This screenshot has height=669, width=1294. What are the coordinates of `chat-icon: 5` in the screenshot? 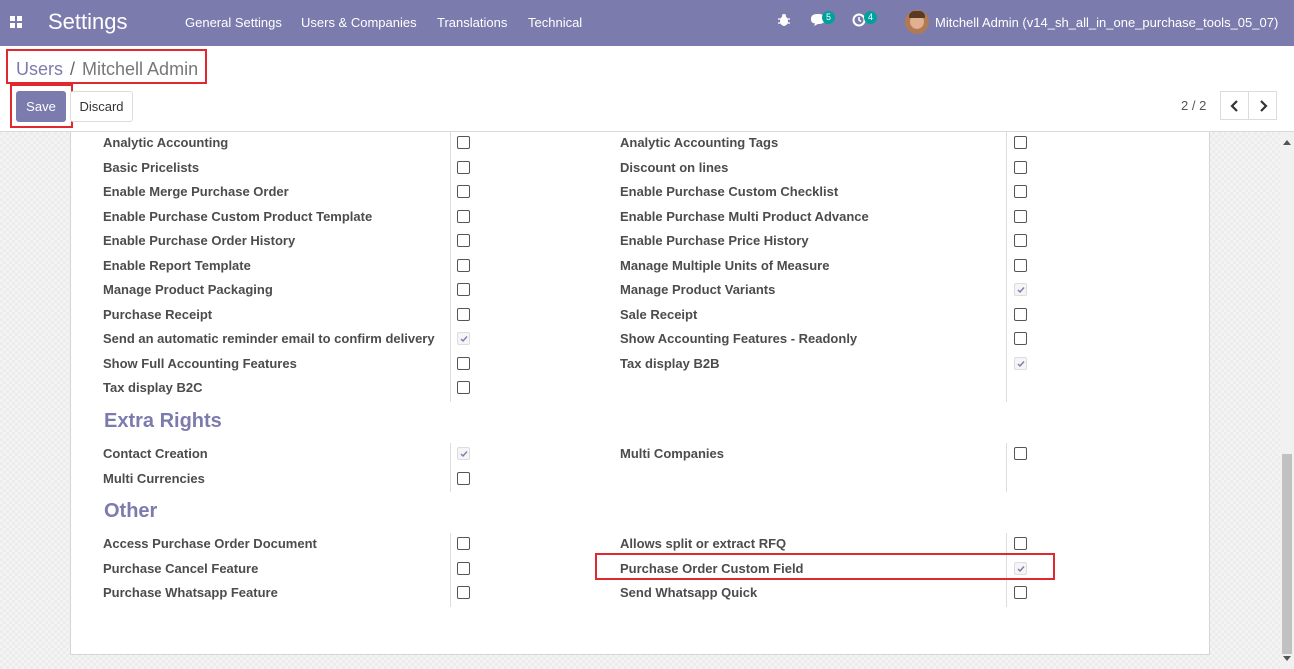 It's located at (823, 22).